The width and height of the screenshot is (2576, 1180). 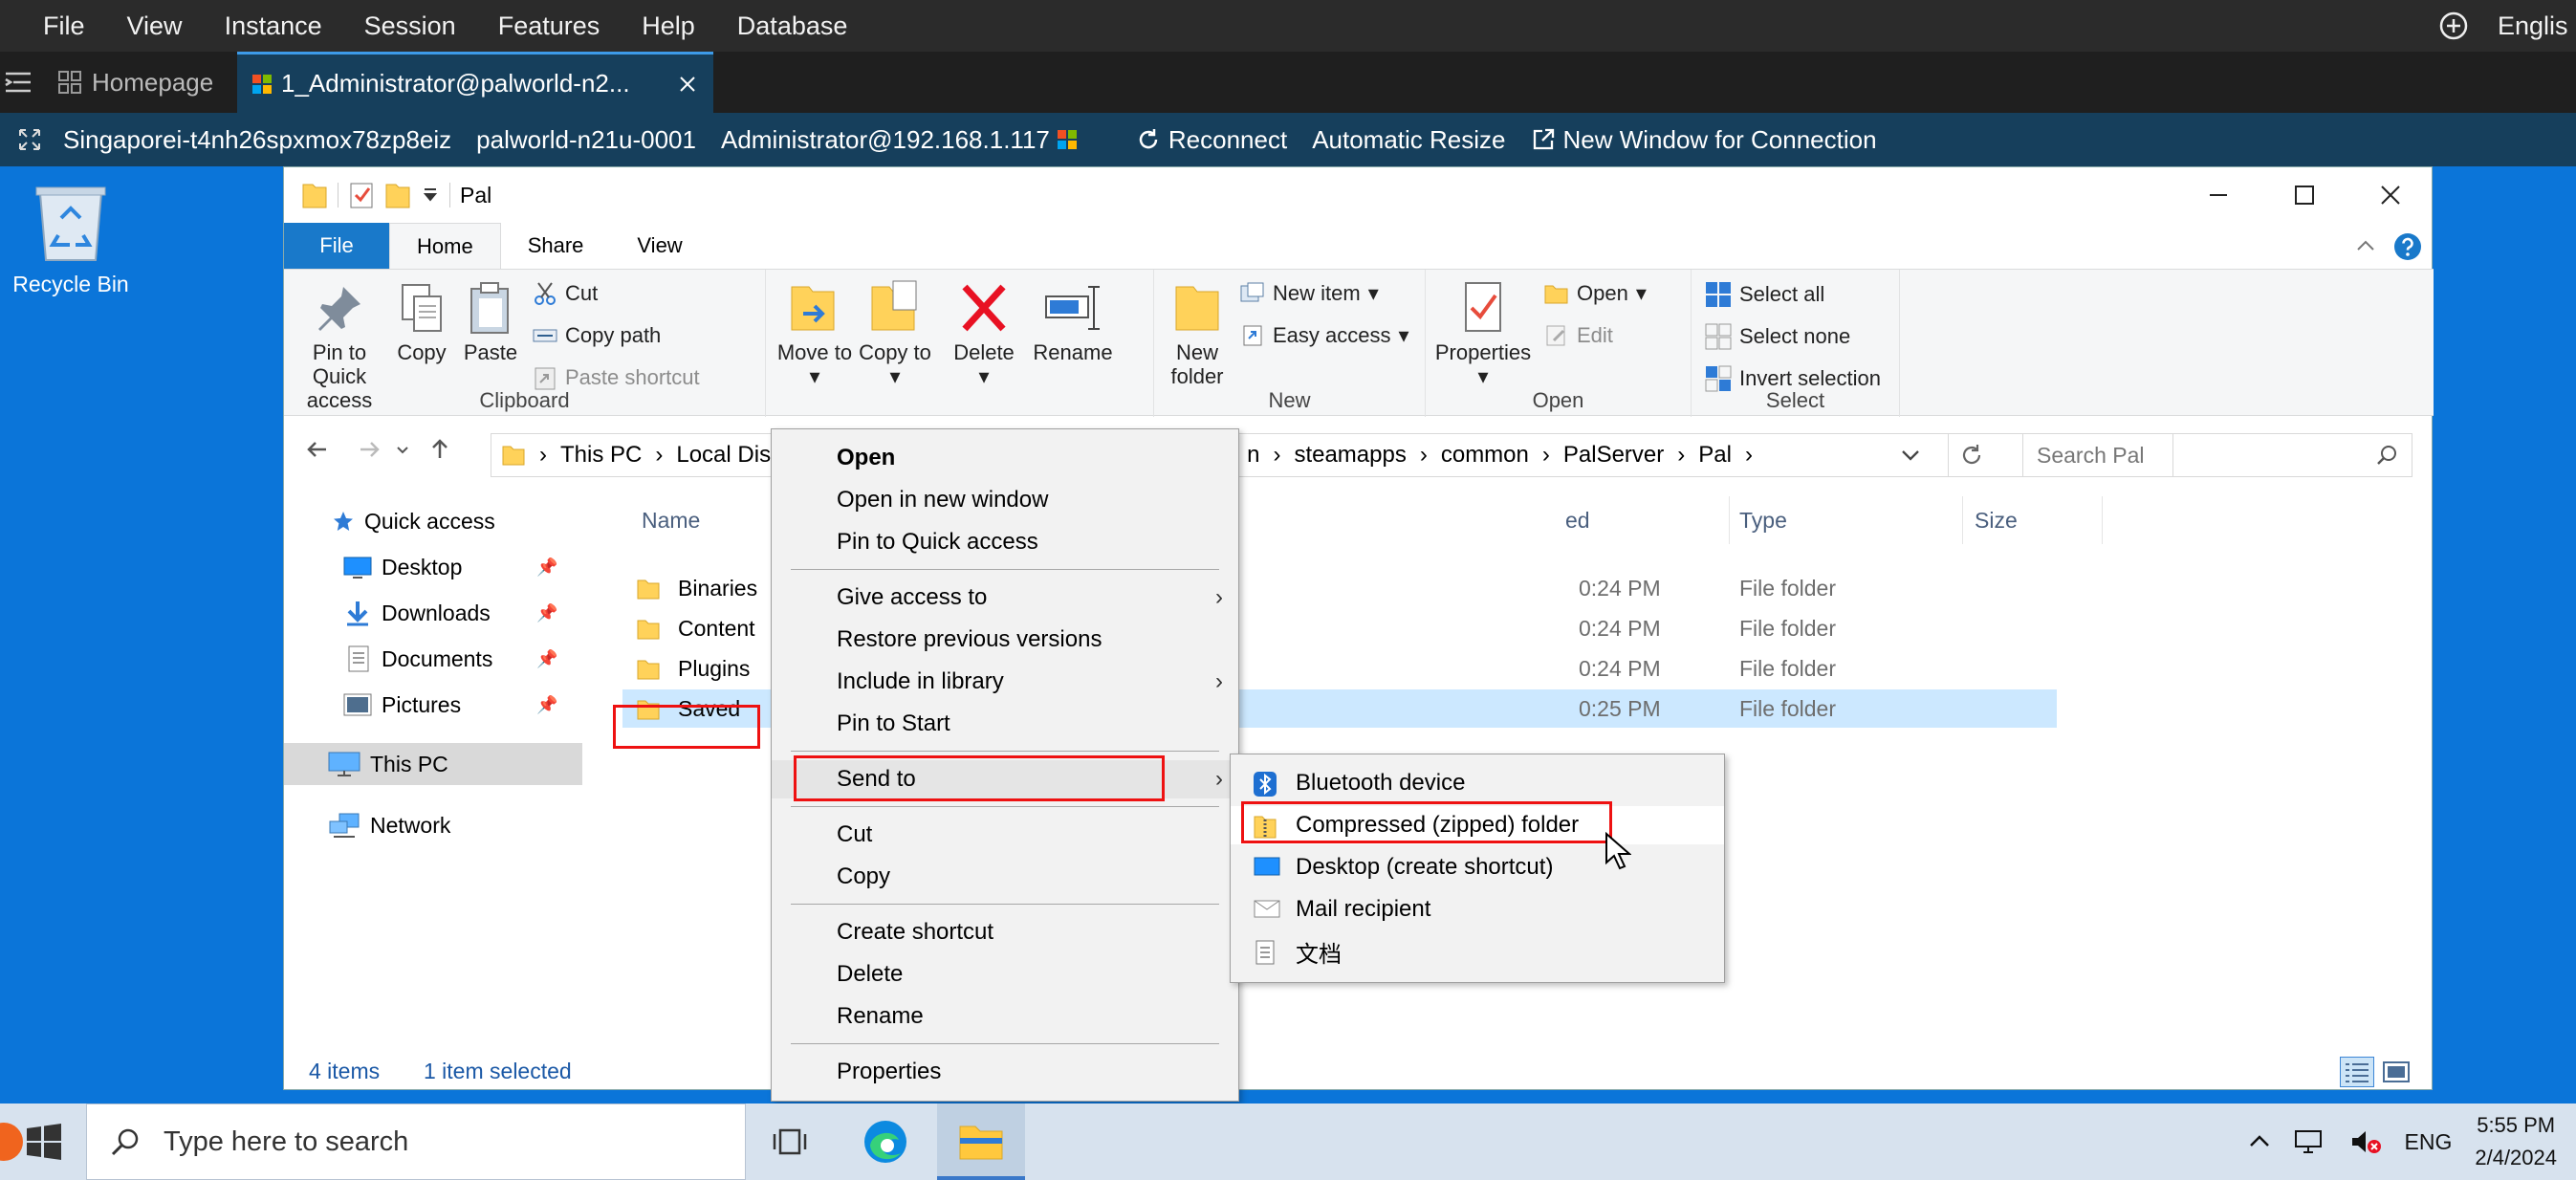 I want to click on minimize-button, so click(x=2218, y=195).